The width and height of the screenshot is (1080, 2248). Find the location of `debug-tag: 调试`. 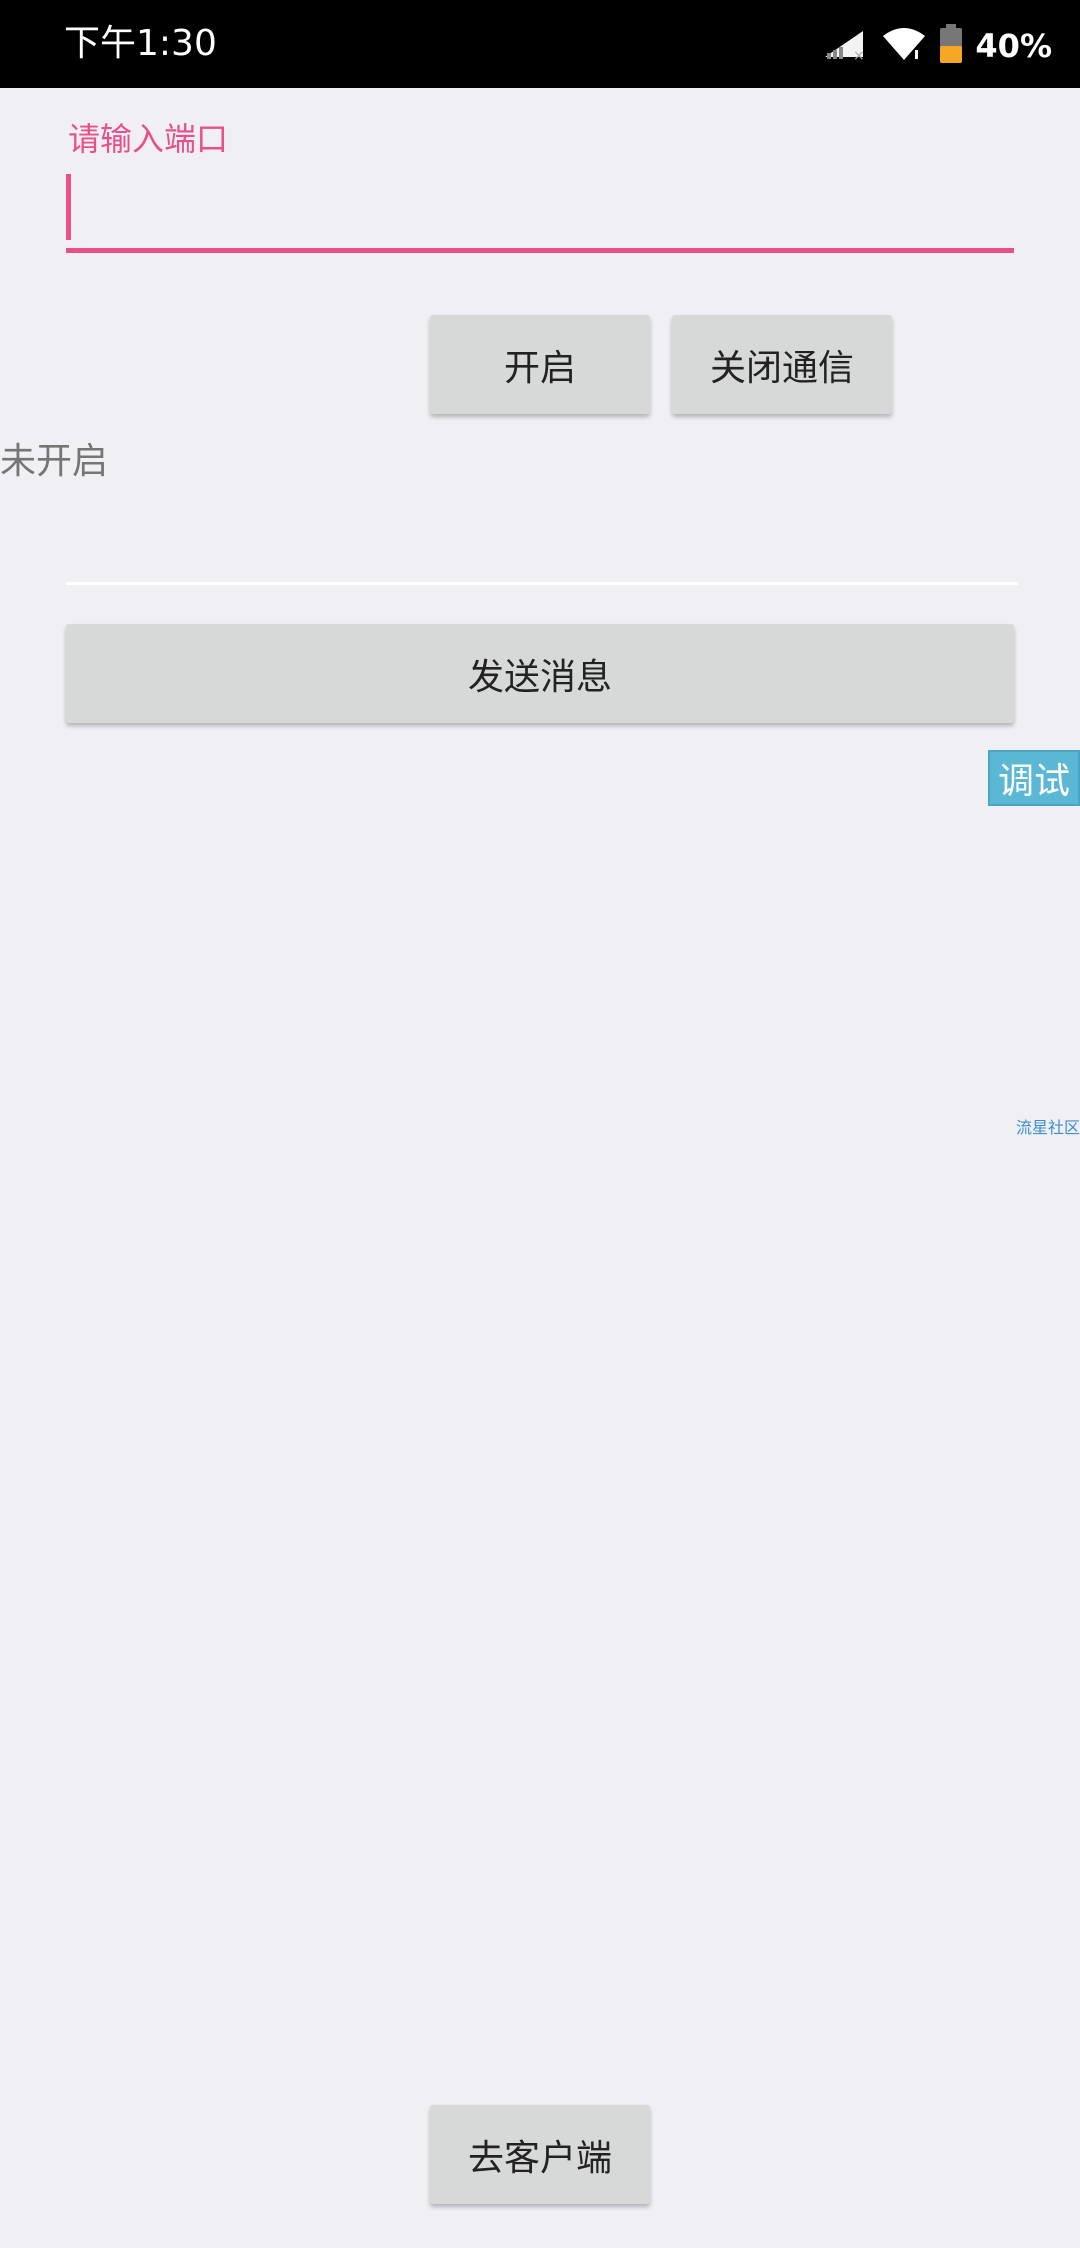

debug-tag: 调试 is located at coordinates (1034, 778).